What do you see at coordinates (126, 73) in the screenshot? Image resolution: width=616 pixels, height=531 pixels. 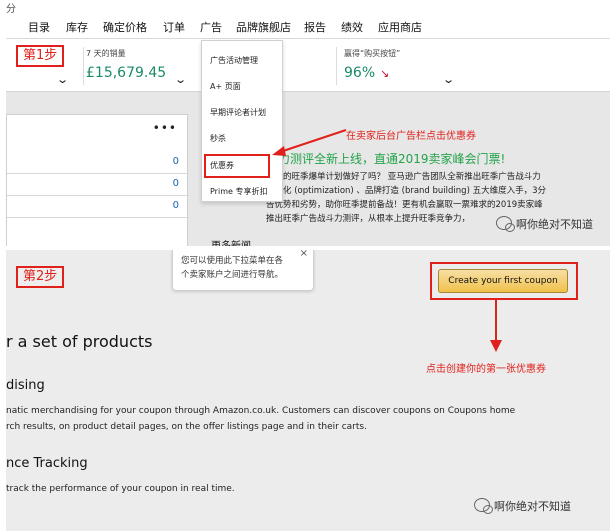 I see `sales-value: £15,679.45` at bounding box center [126, 73].